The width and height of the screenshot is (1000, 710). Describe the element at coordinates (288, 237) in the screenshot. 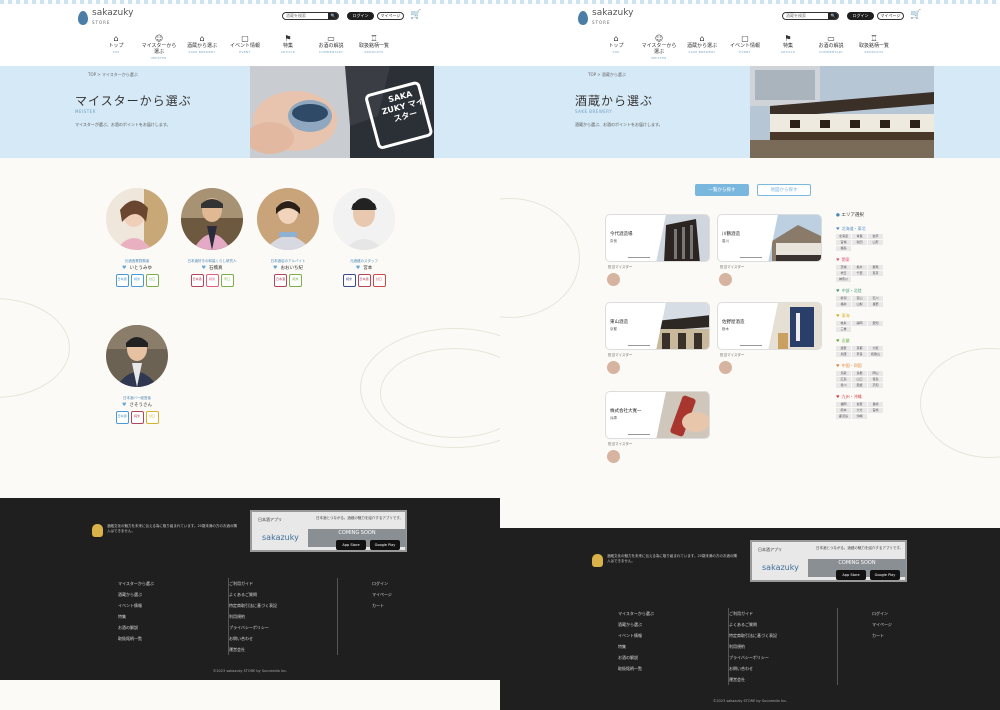

I see `meister-card: 日本酒店のアルバイト ♥ おおいち紀 日本酒 純米` at that location.